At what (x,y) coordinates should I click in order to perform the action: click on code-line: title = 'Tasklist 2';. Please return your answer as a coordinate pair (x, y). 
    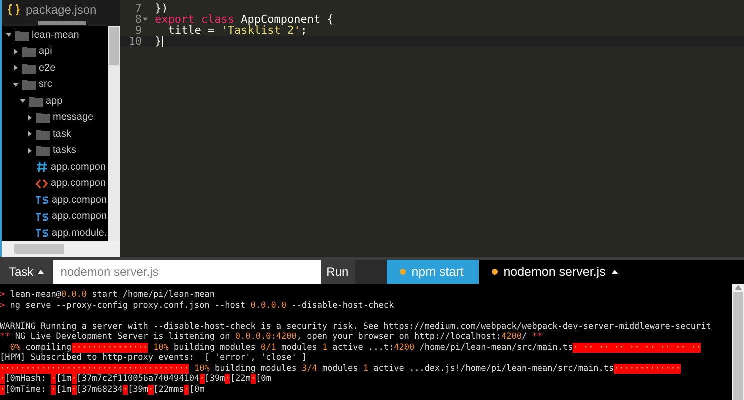
    Looking at the image, I should click on (238, 30).